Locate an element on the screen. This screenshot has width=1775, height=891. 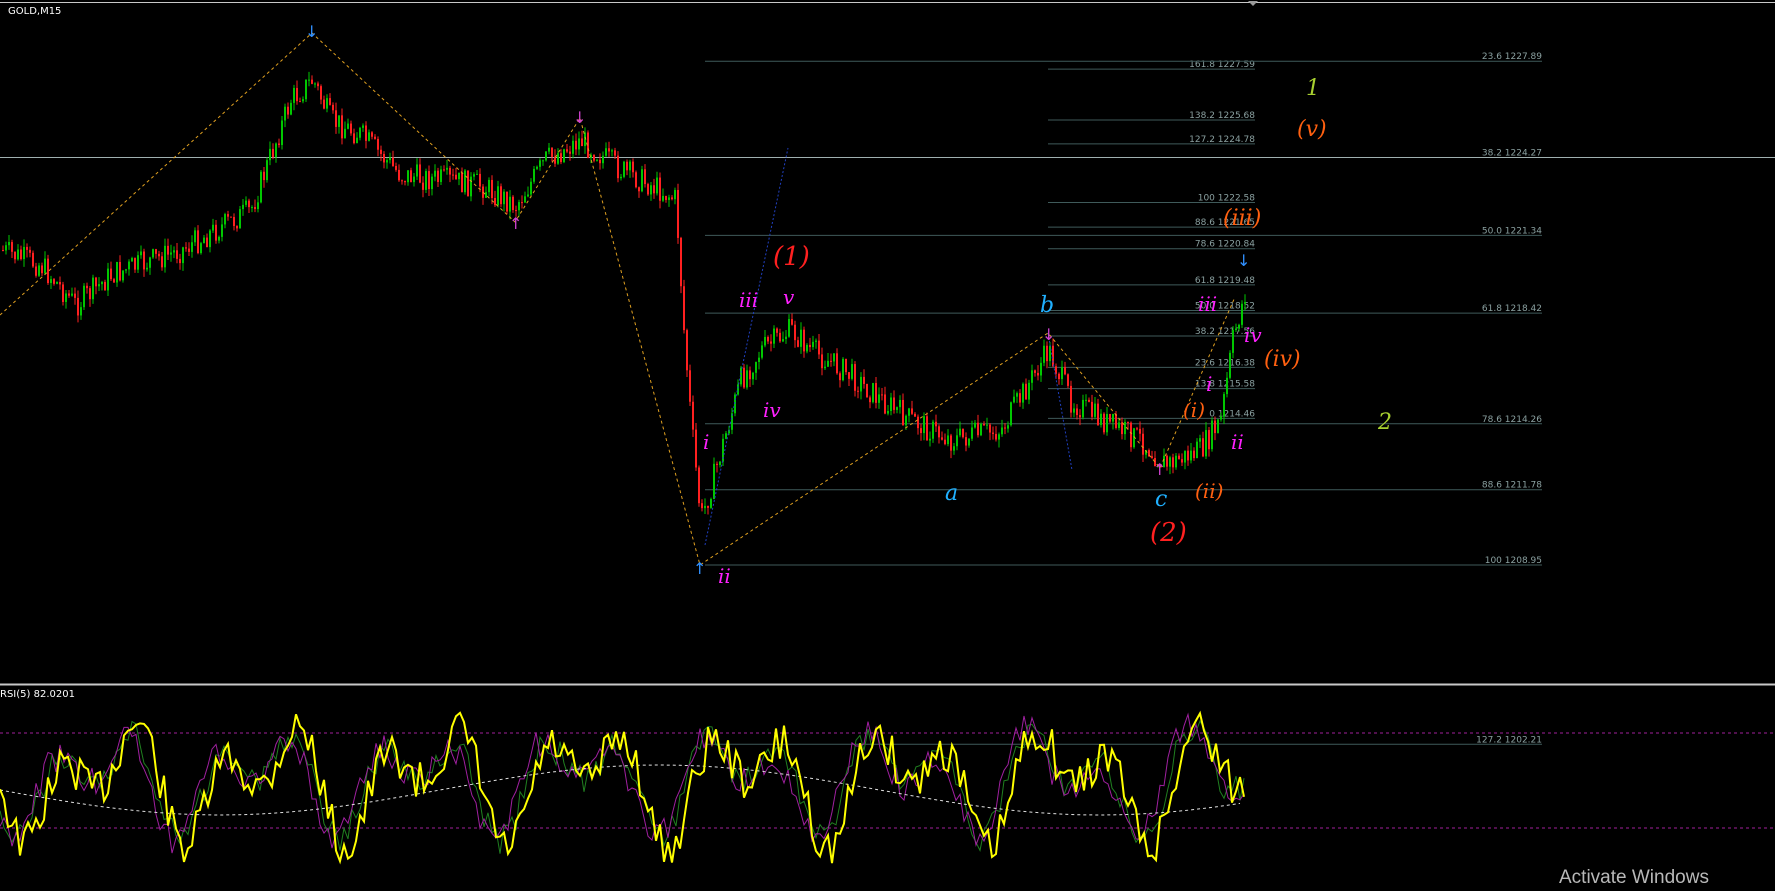
activate-windows-watermark: Activate Windows is located at coordinates (1634, 877).